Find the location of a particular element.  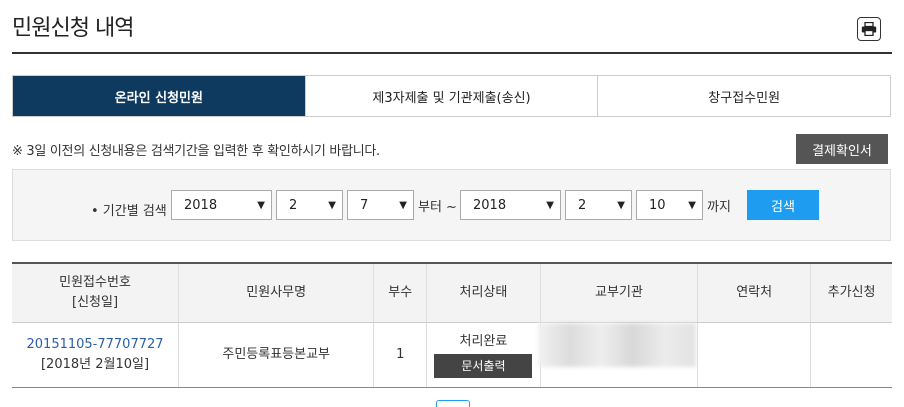

print-button is located at coordinates (869, 29).